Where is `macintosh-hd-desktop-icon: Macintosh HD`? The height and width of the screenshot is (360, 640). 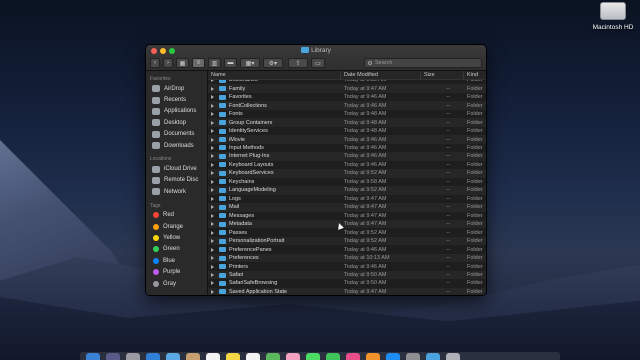 macintosh-hd-desktop-icon: Macintosh HD is located at coordinates (613, 15).